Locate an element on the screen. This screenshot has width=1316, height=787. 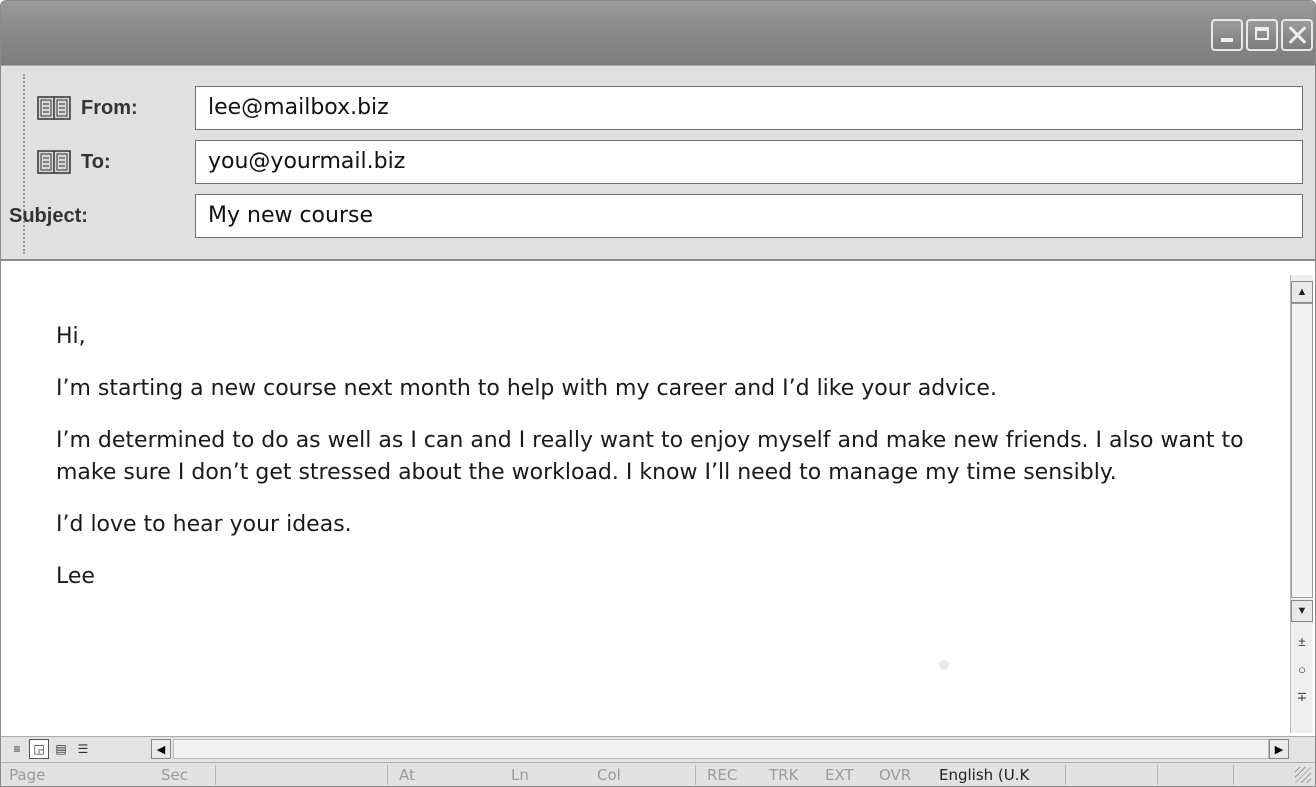
horizontal-scroll-track is located at coordinates (721, 749).